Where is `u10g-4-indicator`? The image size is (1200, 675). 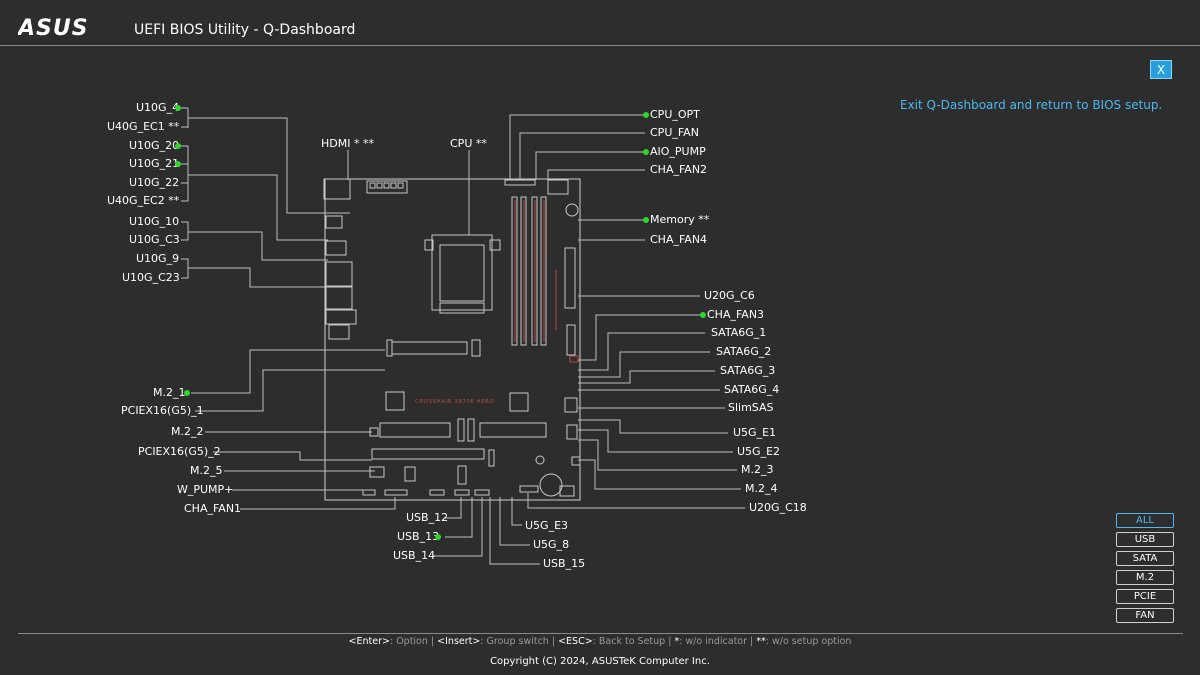
u10g-4-indicator is located at coordinates (178, 108).